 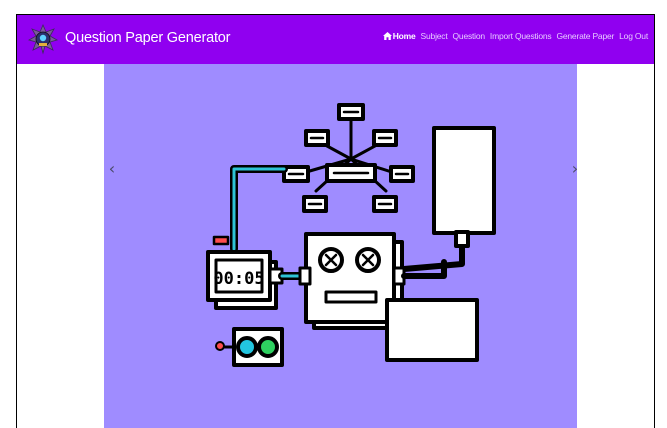 What do you see at coordinates (633, 36) in the screenshot?
I see `nav-log-out-link: Log Out` at bounding box center [633, 36].